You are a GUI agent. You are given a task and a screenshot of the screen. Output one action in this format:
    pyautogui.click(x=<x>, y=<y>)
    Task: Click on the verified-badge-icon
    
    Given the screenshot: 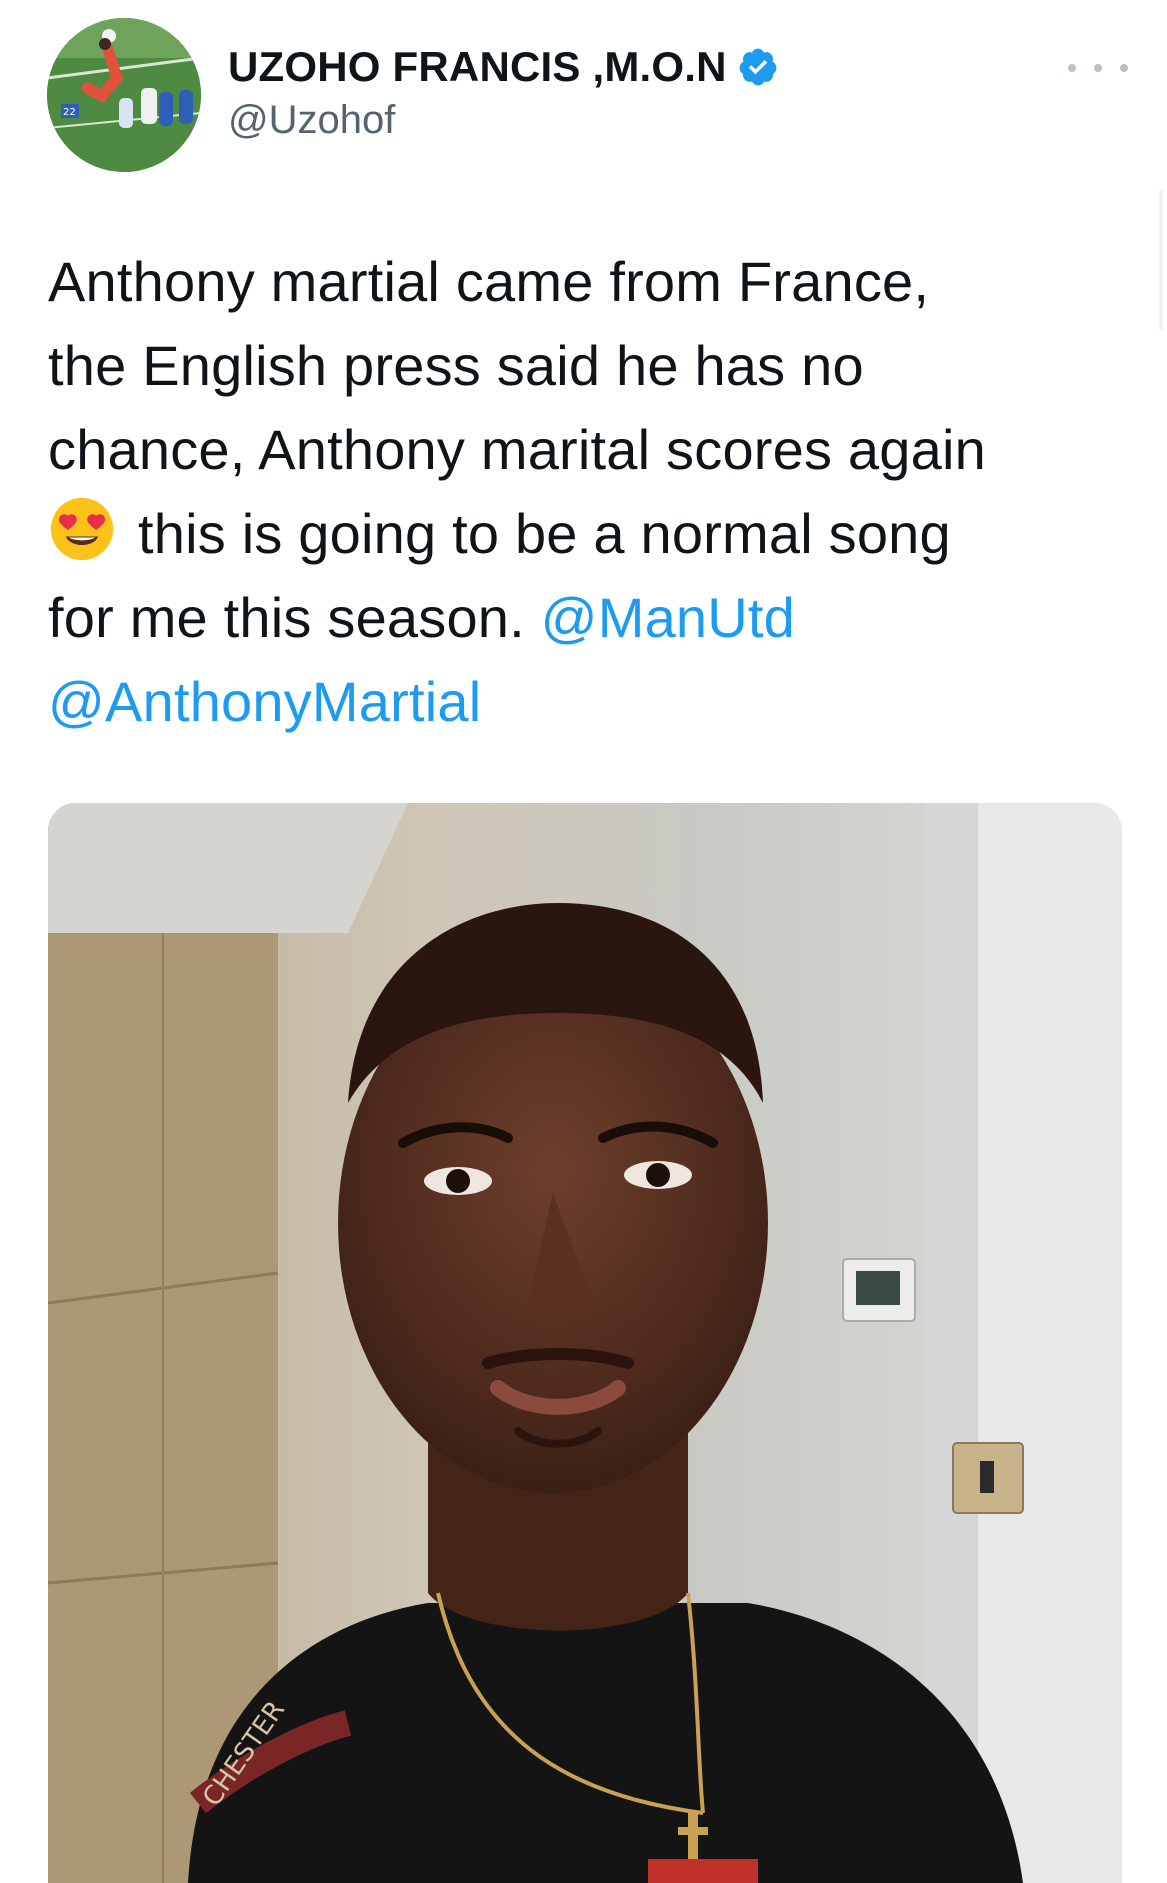 What is the action you would take?
    pyautogui.click(x=758, y=67)
    